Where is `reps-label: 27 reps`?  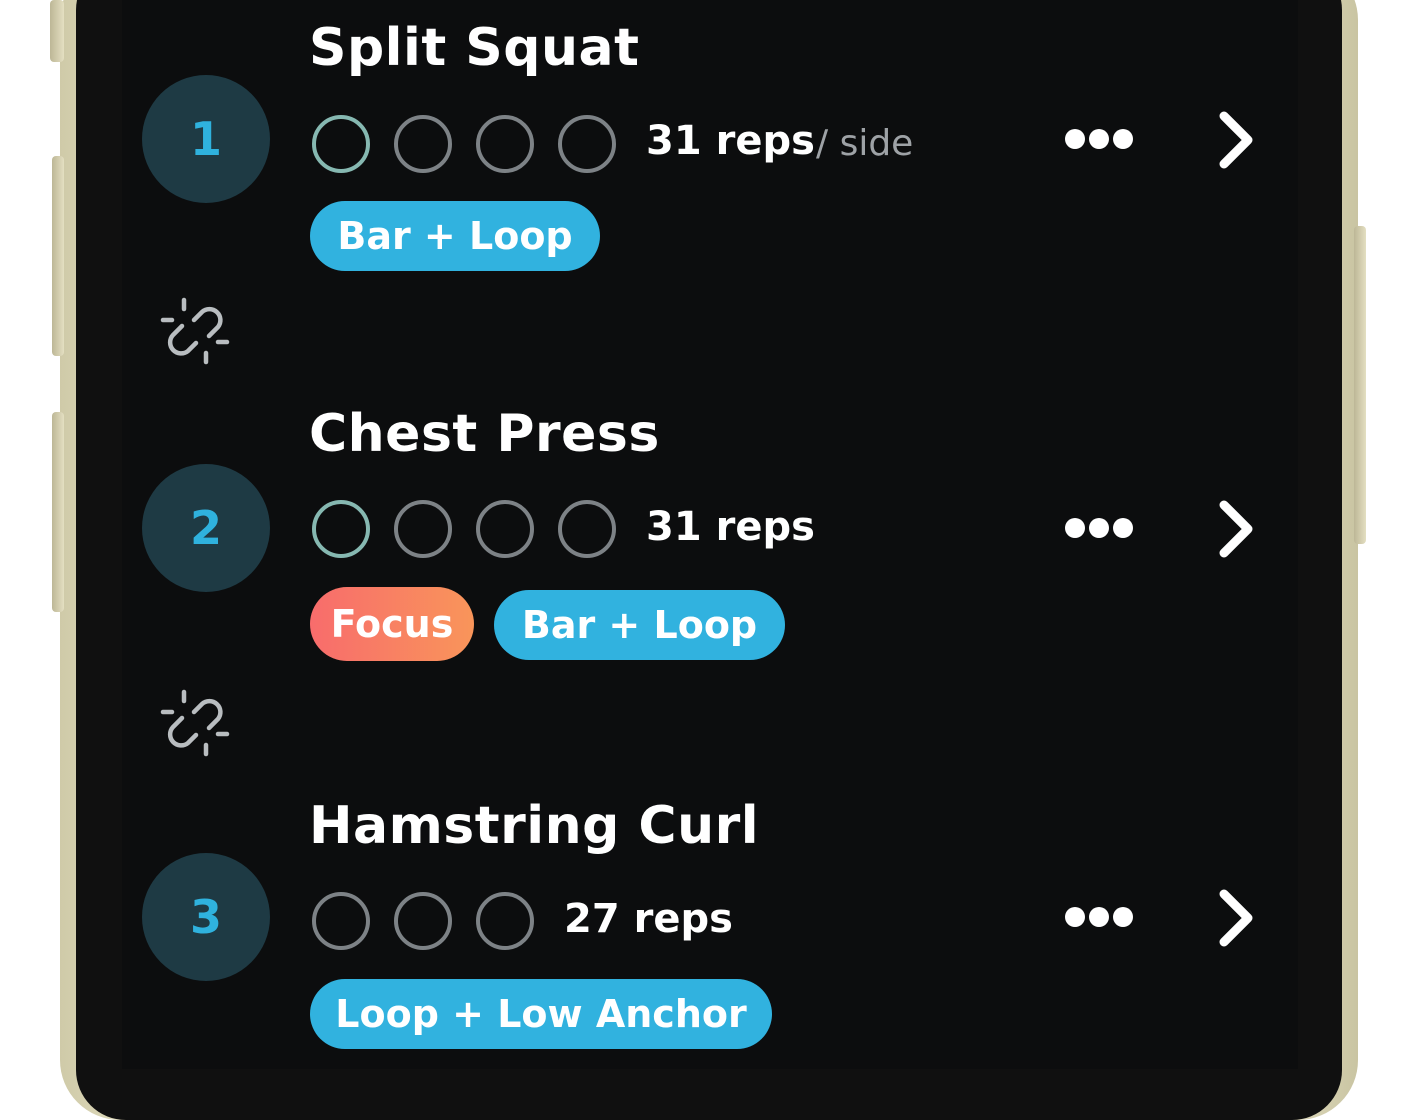
reps-label: 27 reps is located at coordinates (648, 919).